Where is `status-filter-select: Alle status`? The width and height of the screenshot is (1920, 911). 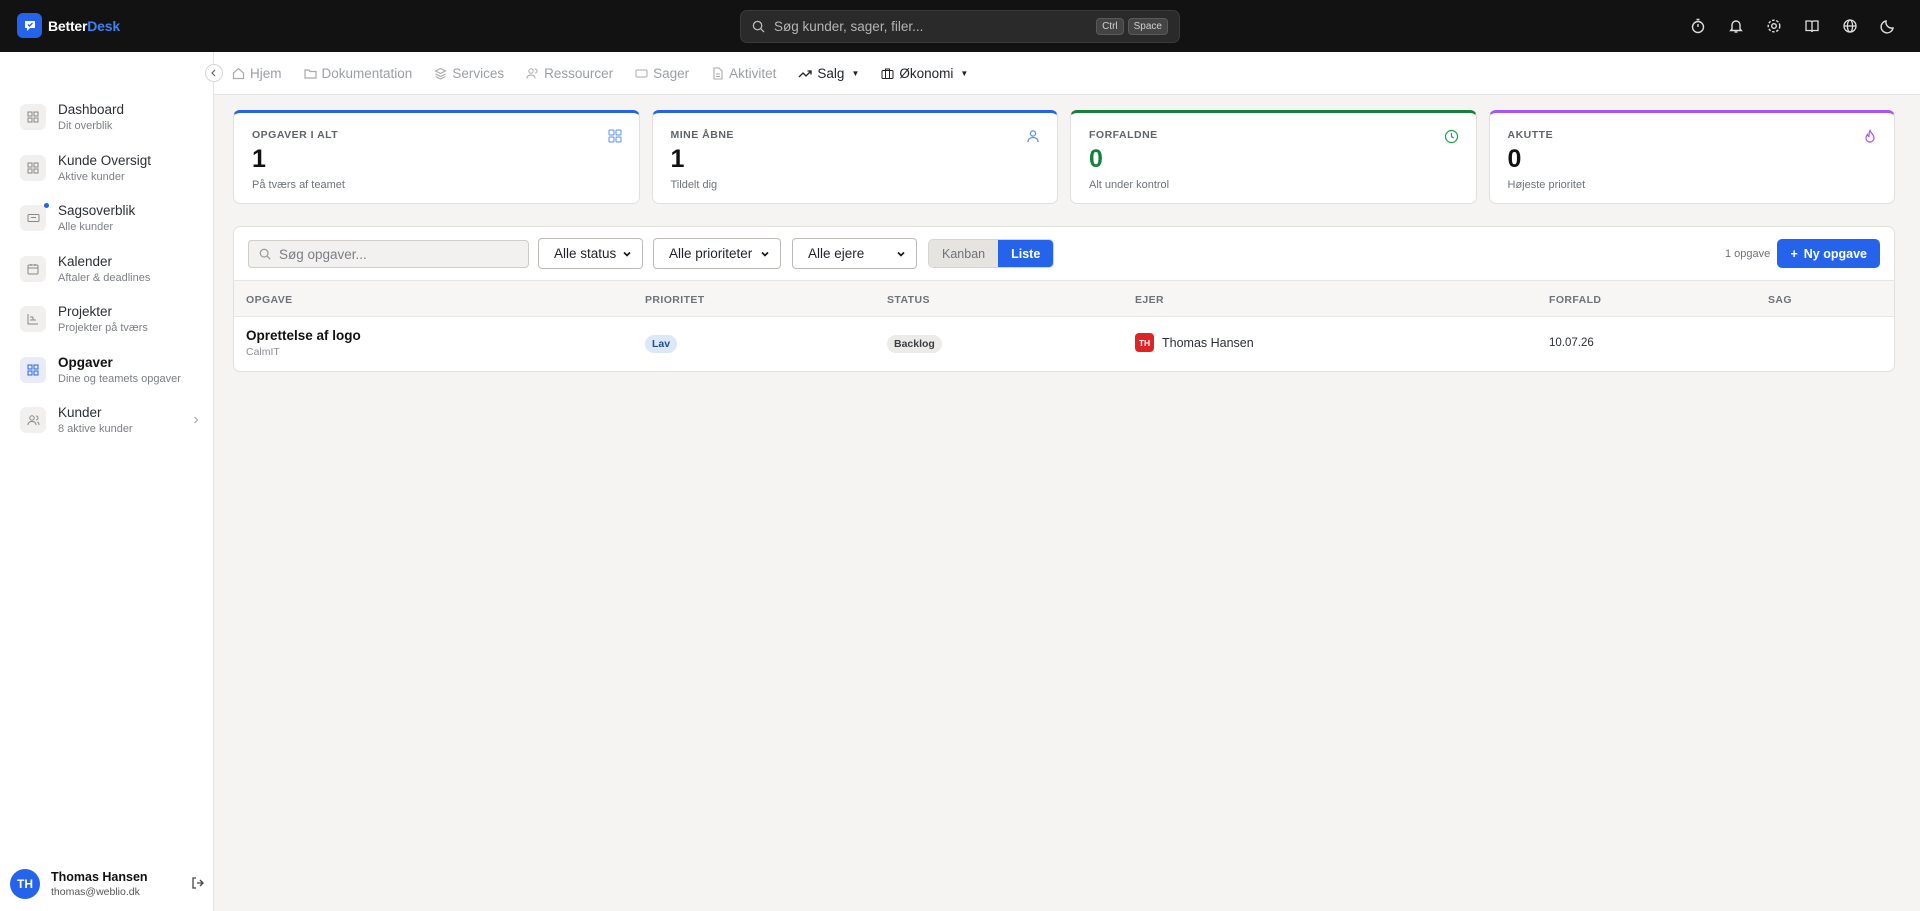
status-filter-select: Alle status is located at coordinates (590, 253).